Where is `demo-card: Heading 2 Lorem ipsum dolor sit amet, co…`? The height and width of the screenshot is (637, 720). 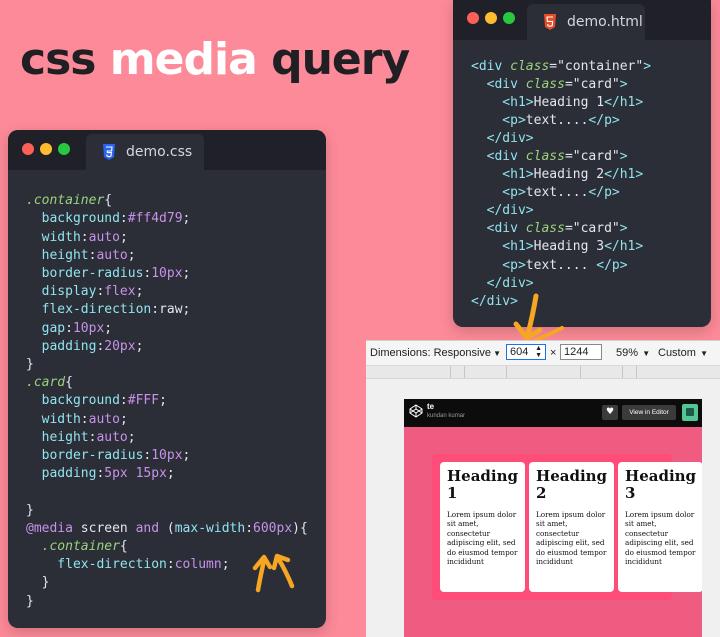
demo-card: Heading 2 Lorem ipsum dolor sit amet, co… is located at coordinates (572, 527).